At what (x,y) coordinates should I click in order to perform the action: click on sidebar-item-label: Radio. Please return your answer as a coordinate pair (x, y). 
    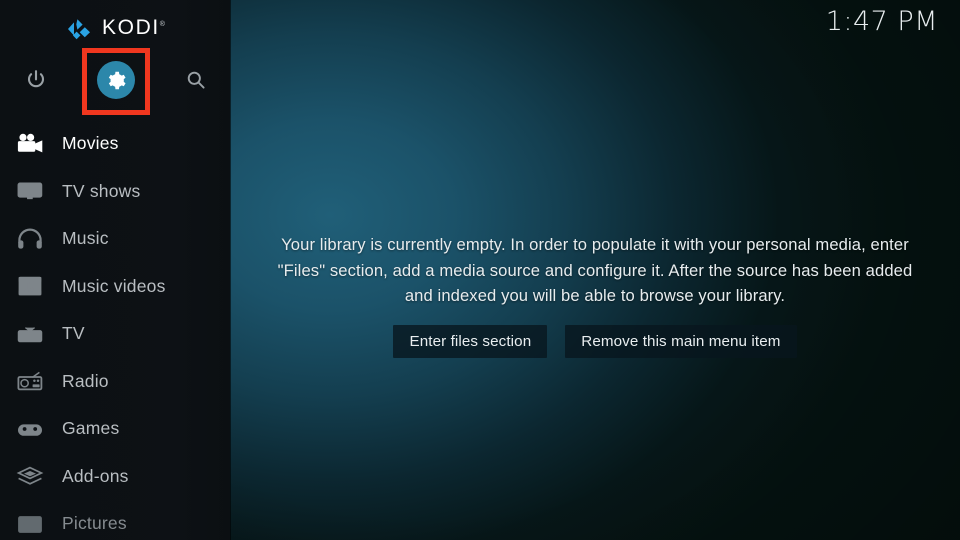
    Looking at the image, I should click on (85, 380).